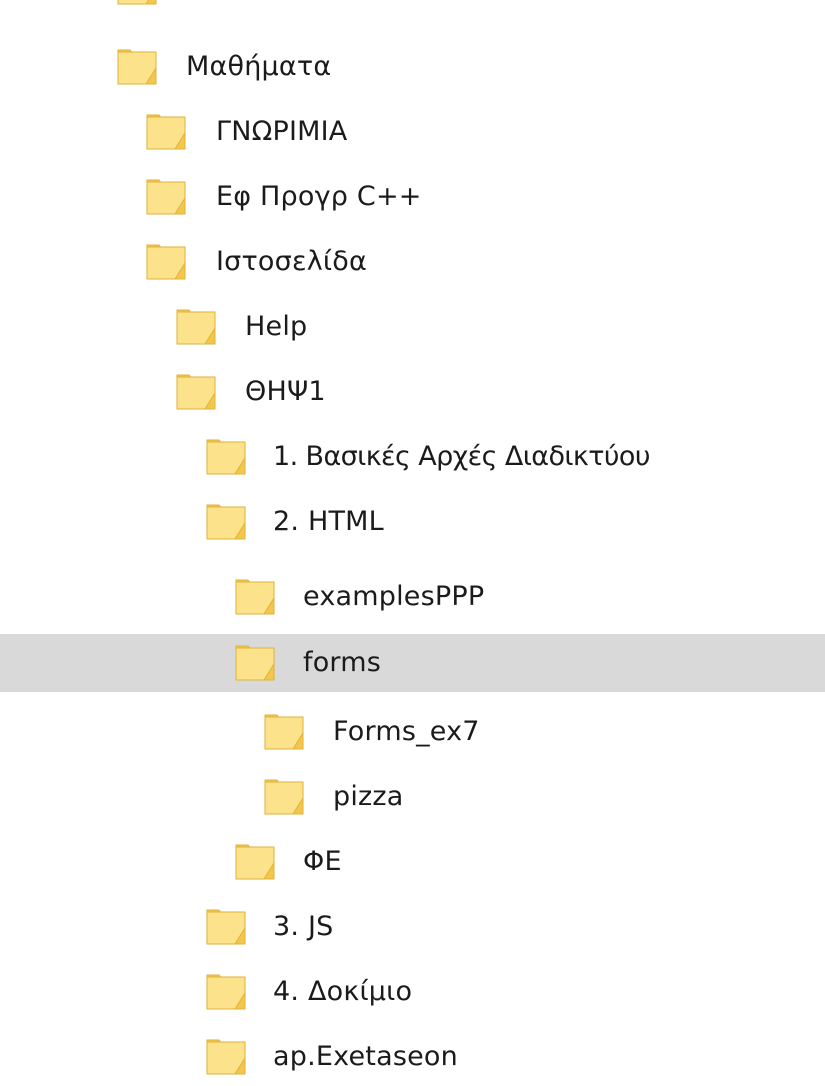 The image size is (825, 1086). What do you see at coordinates (394, 596) in the screenshot?
I see `tree-item-label: examplesPPP` at bounding box center [394, 596].